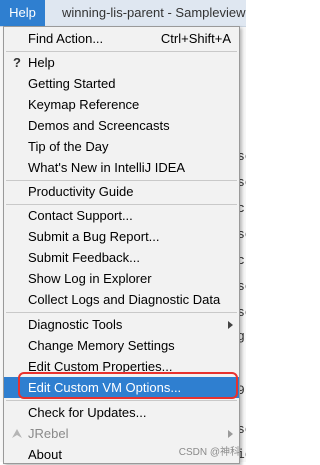 This screenshot has width=320, height=465. I want to click on menu-bar: Help winning-lis-parent - Sampleview, so click(123, 13).